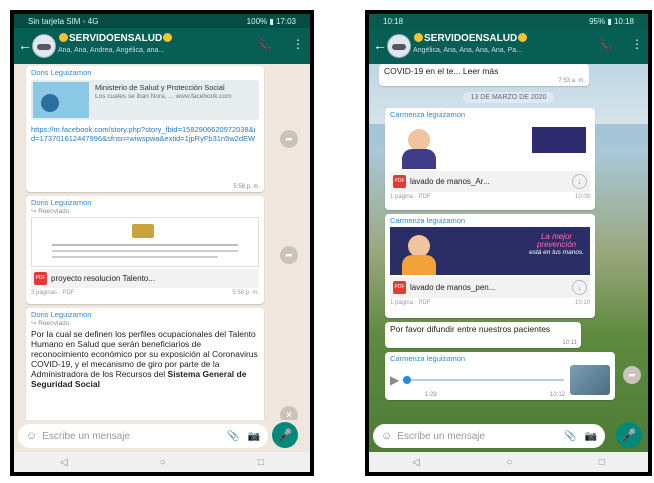 Image resolution: width=654 pixels, height=483 pixels. I want to click on audio-progress-track, so click(483, 380).